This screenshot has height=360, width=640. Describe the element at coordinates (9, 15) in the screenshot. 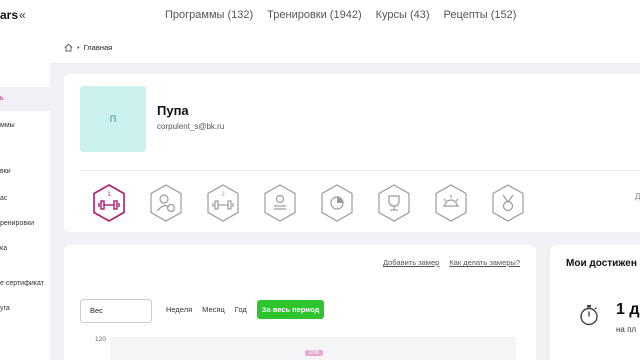

I see `logo-text: ars` at that location.